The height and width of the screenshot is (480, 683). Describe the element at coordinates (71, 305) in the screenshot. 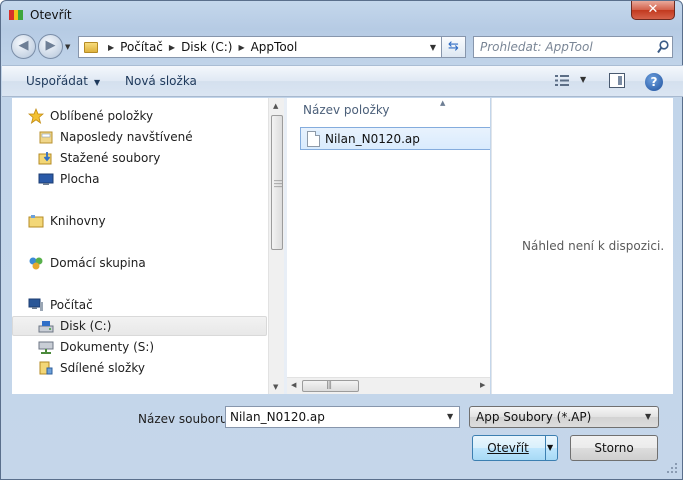

I see `sidebar-item-label: Počítač` at that location.